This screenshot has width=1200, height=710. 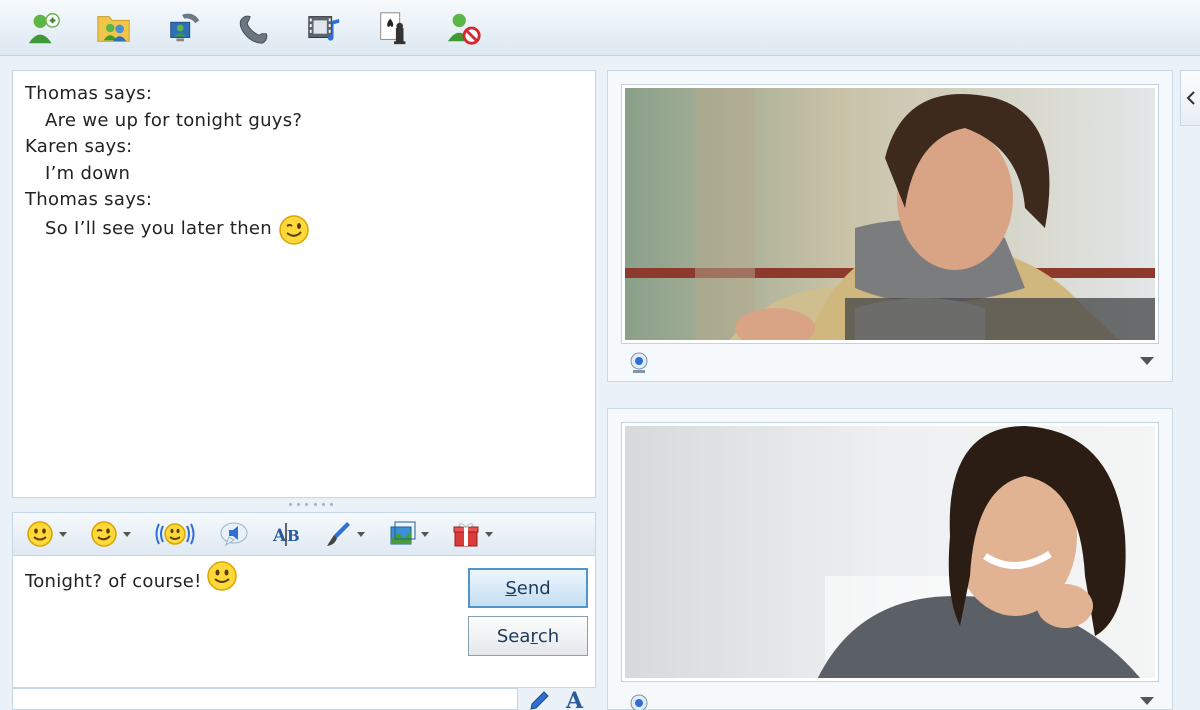 I want to click on video-call-icon, so click(x=185, y=27).